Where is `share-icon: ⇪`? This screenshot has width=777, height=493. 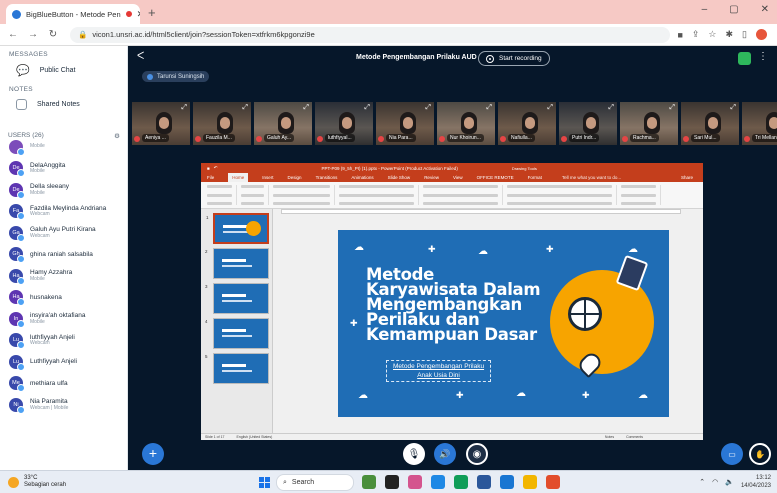
share-icon: ⇪ is located at coordinates (696, 34).